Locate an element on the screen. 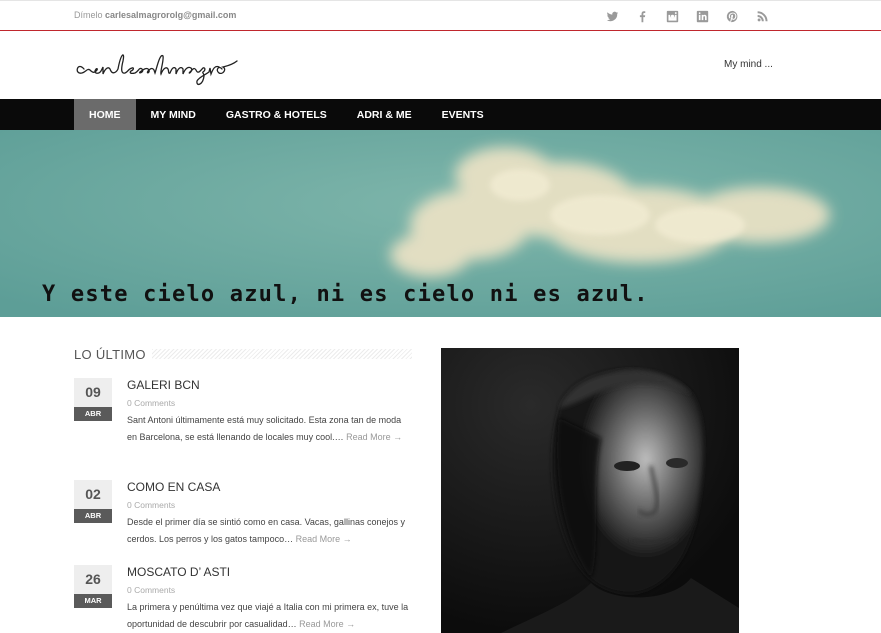 This screenshot has width=881, height=633. twitter-icon is located at coordinates (612, 16).